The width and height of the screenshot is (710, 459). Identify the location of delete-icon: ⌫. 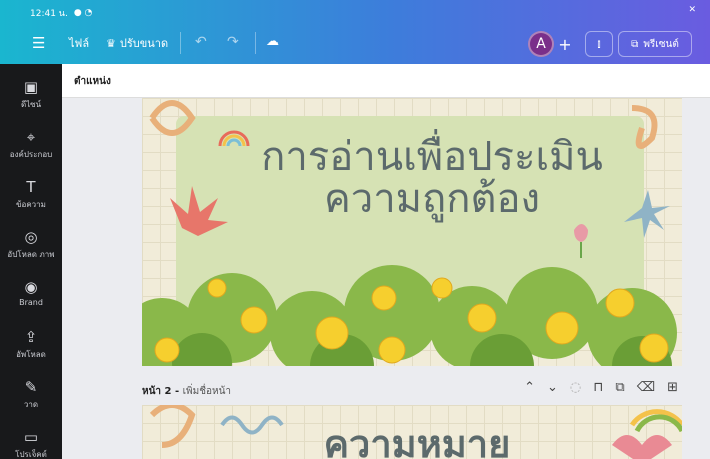
(646, 387).